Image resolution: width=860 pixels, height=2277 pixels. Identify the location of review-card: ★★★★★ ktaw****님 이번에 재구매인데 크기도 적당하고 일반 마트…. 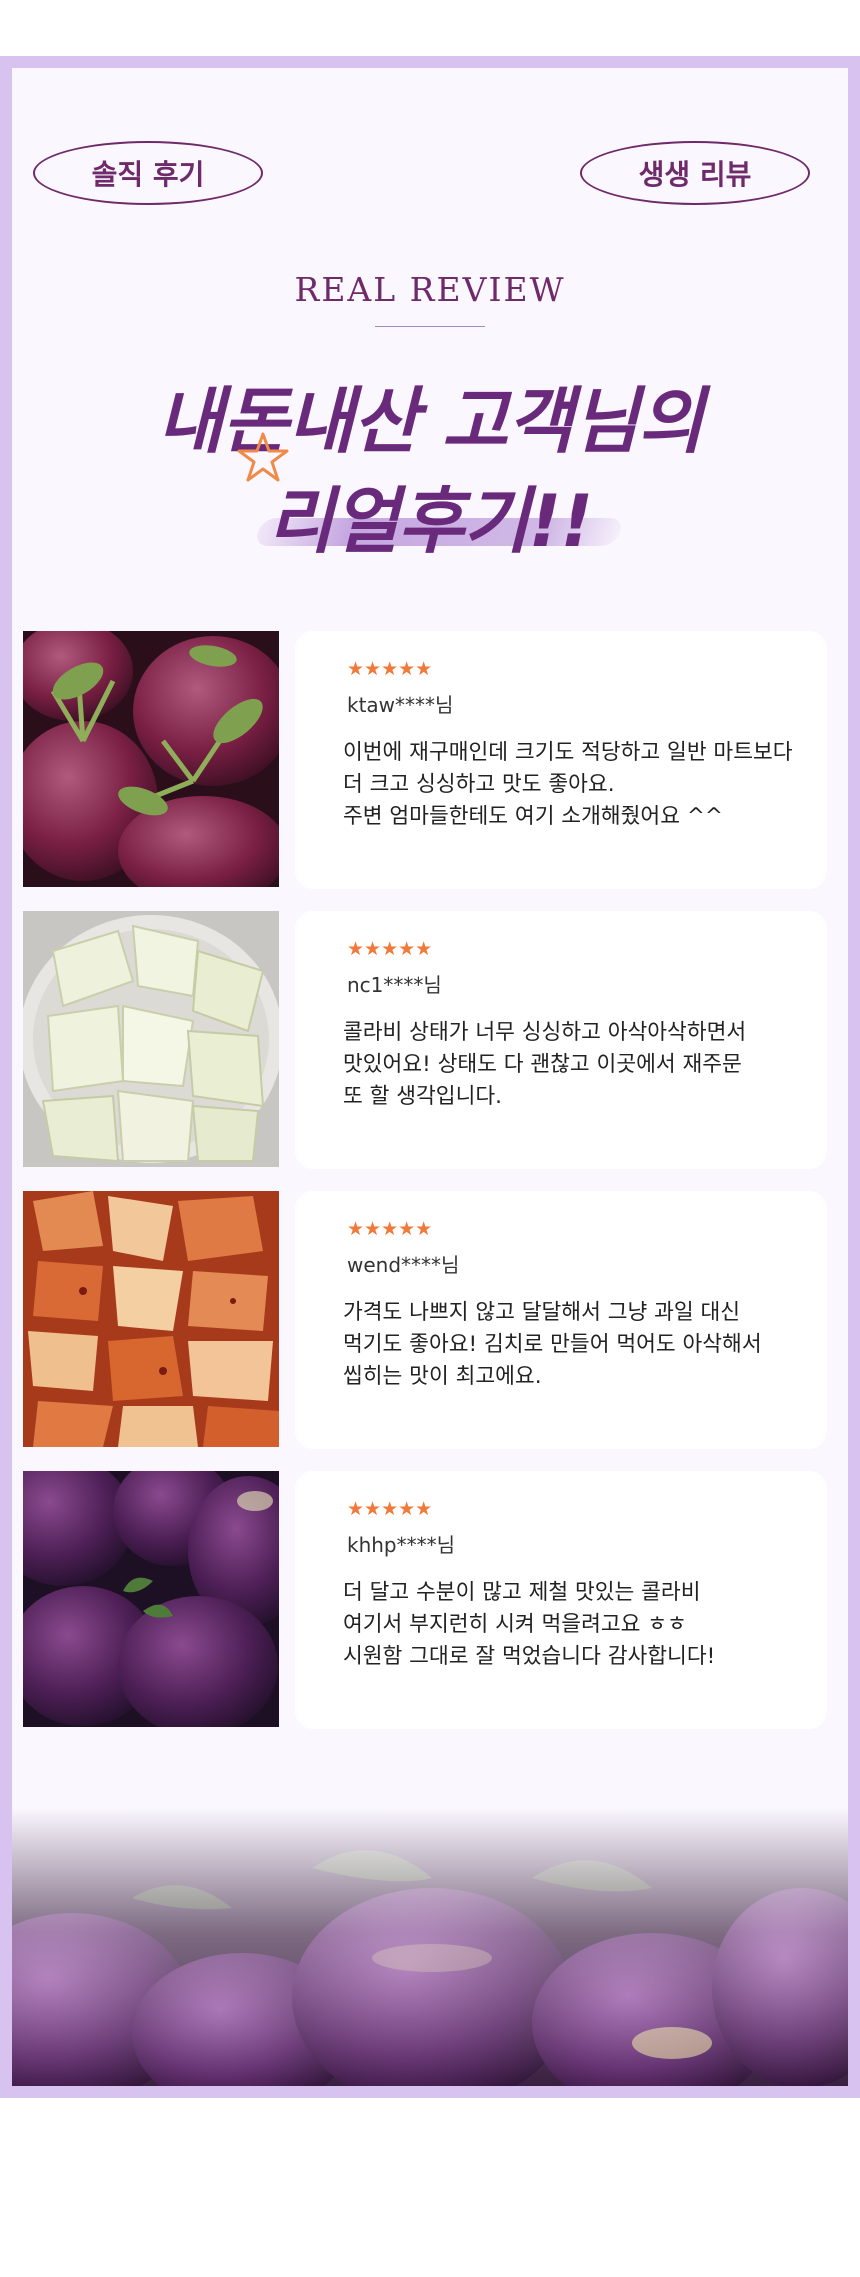
(561, 760).